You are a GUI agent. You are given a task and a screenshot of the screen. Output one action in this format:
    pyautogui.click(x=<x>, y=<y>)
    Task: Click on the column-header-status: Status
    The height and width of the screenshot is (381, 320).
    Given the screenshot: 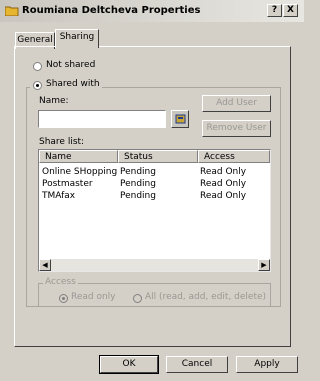 What is the action you would take?
    pyautogui.click(x=158, y=156)
    